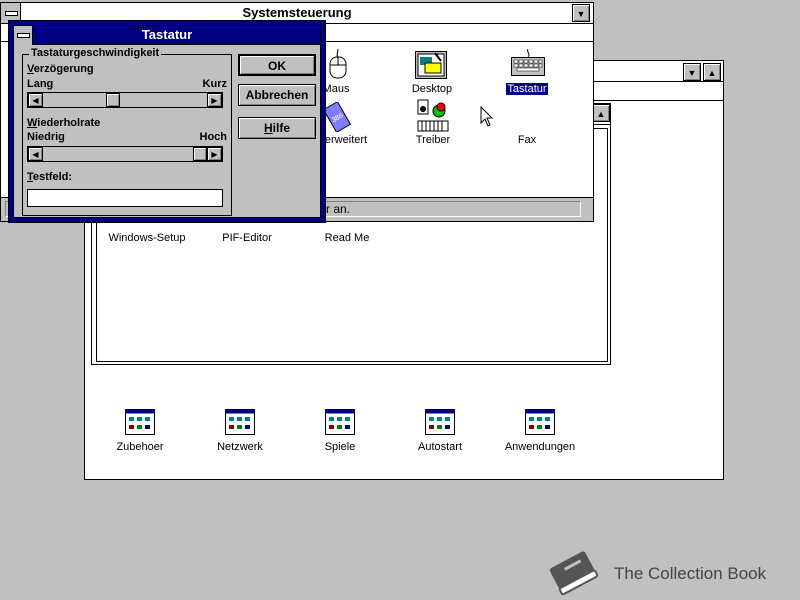 This screenshot has height=600, width=800. Describe the element at coordinates (540, 447) in the screenshot. I see `anwendungen-label: Anwendungen` at that location.